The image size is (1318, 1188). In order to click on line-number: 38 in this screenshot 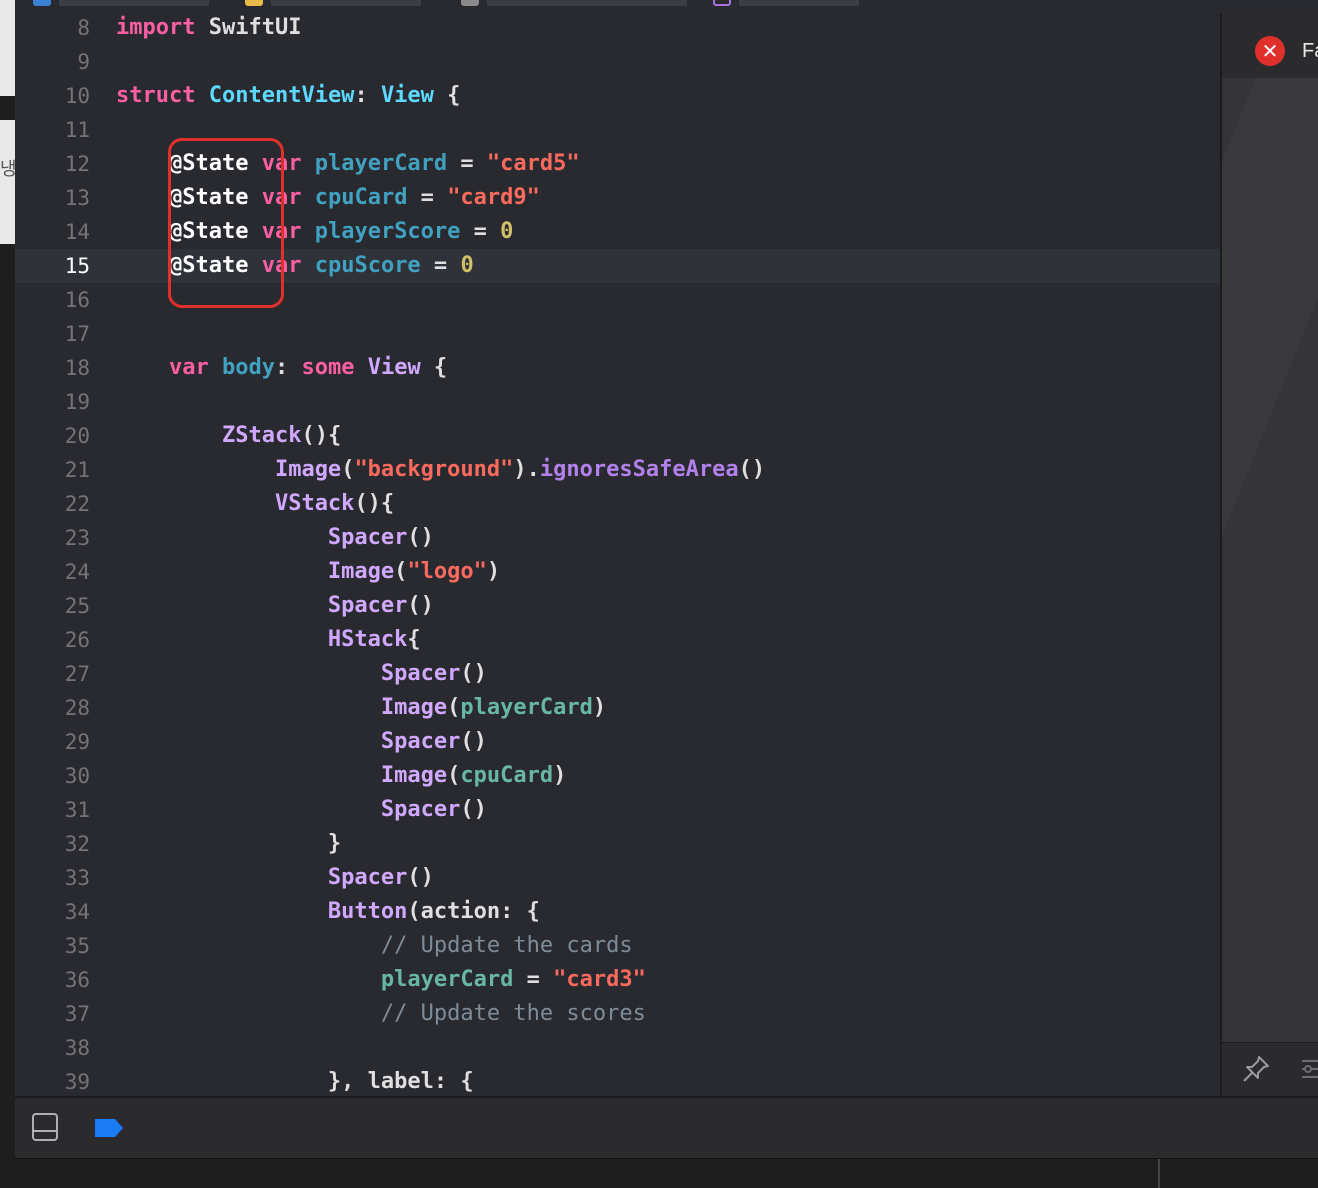, I will do `click(52, 1048)`.